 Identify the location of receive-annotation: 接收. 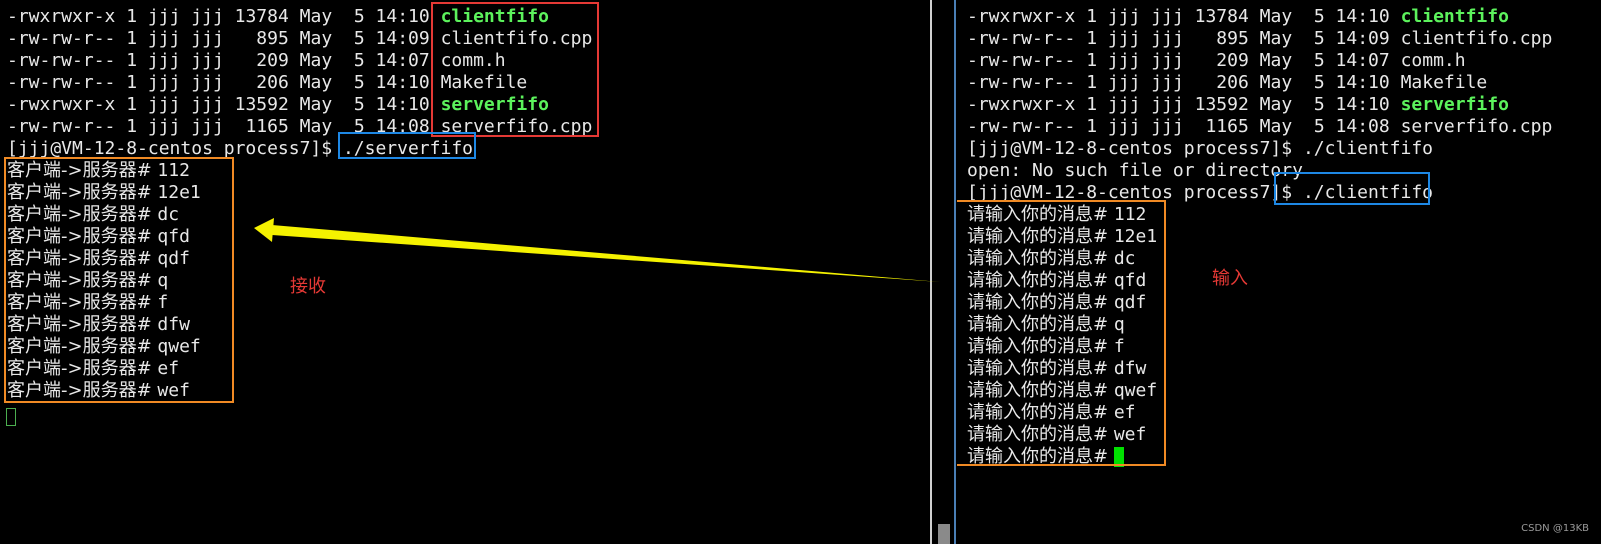
(308, 286).